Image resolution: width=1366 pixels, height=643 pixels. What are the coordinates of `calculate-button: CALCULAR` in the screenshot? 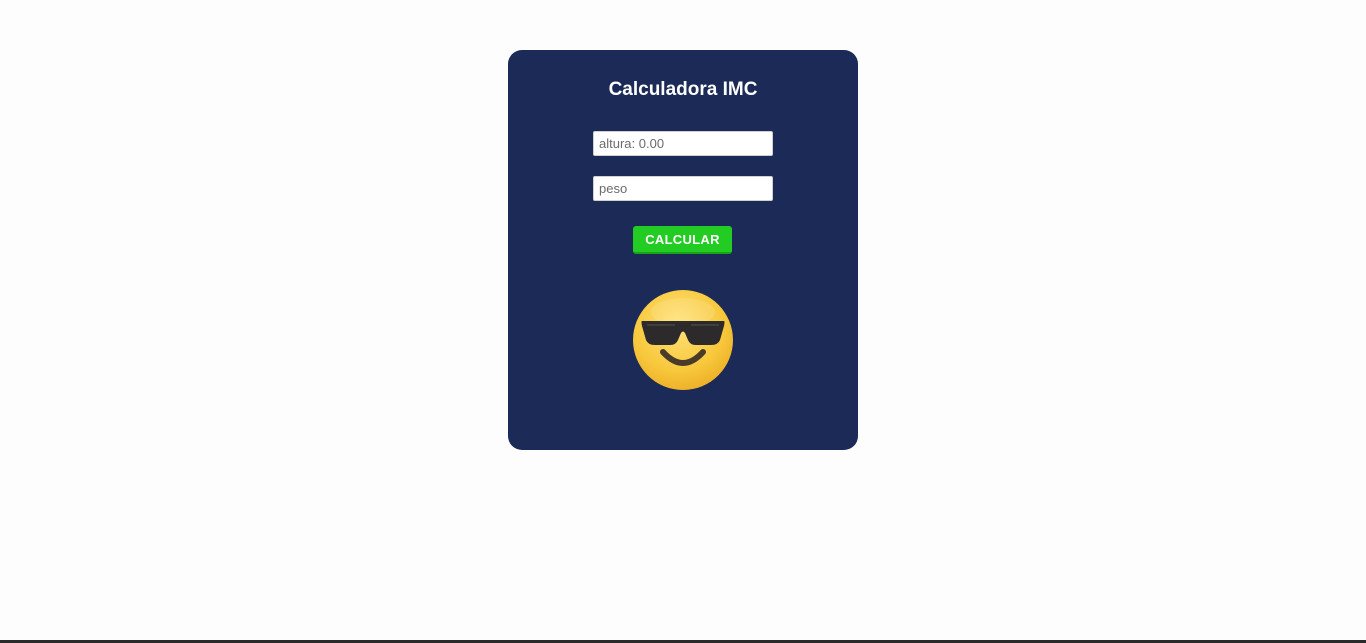 It's located at (682, 240).